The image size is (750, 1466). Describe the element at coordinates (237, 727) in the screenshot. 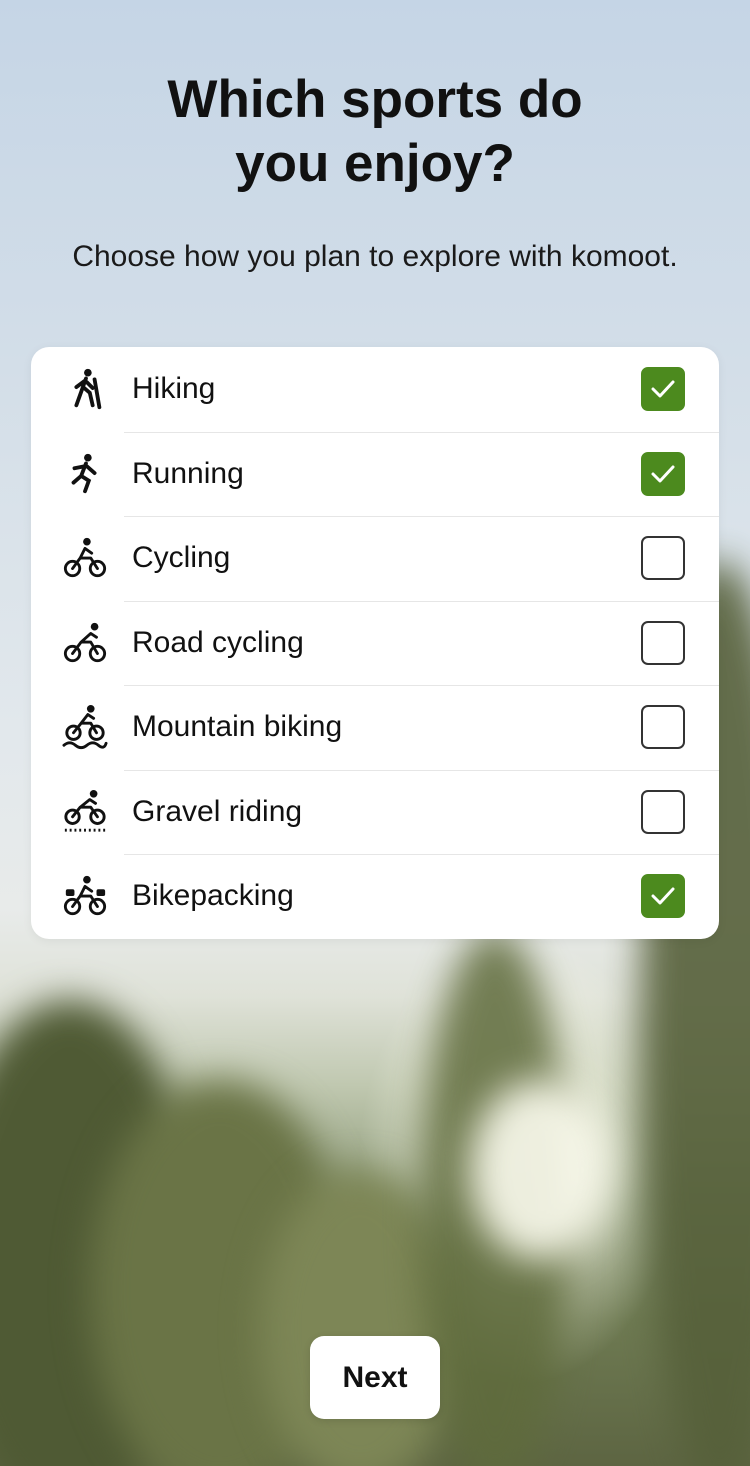

I see `sport-label: Mountain biking` at that location.